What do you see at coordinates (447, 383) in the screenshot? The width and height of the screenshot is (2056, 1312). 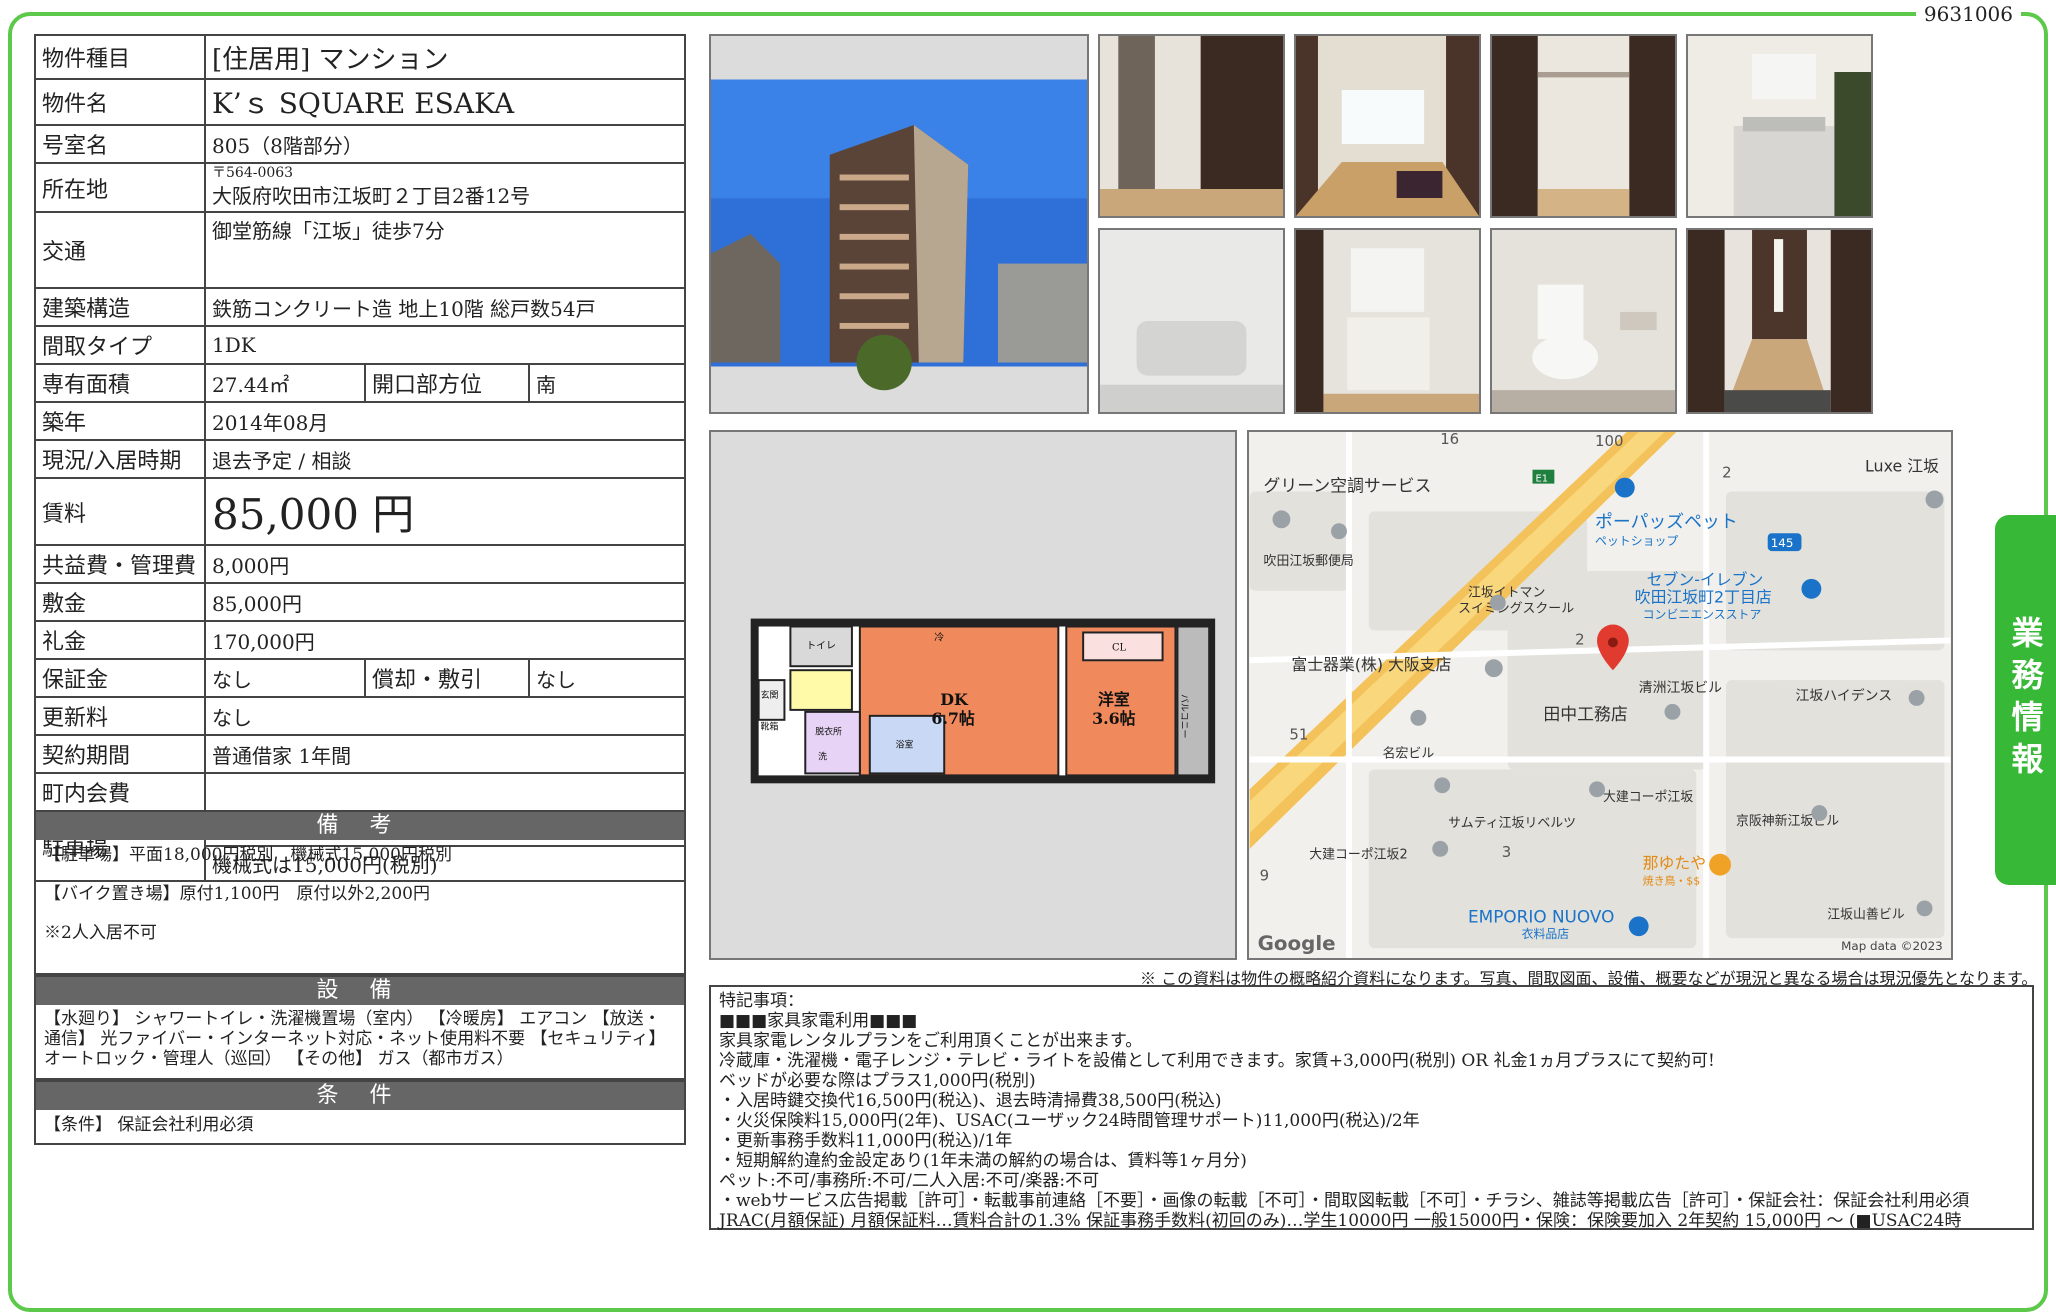 I see `label-direction: 開口部方位` at bounding box center [447, 383].